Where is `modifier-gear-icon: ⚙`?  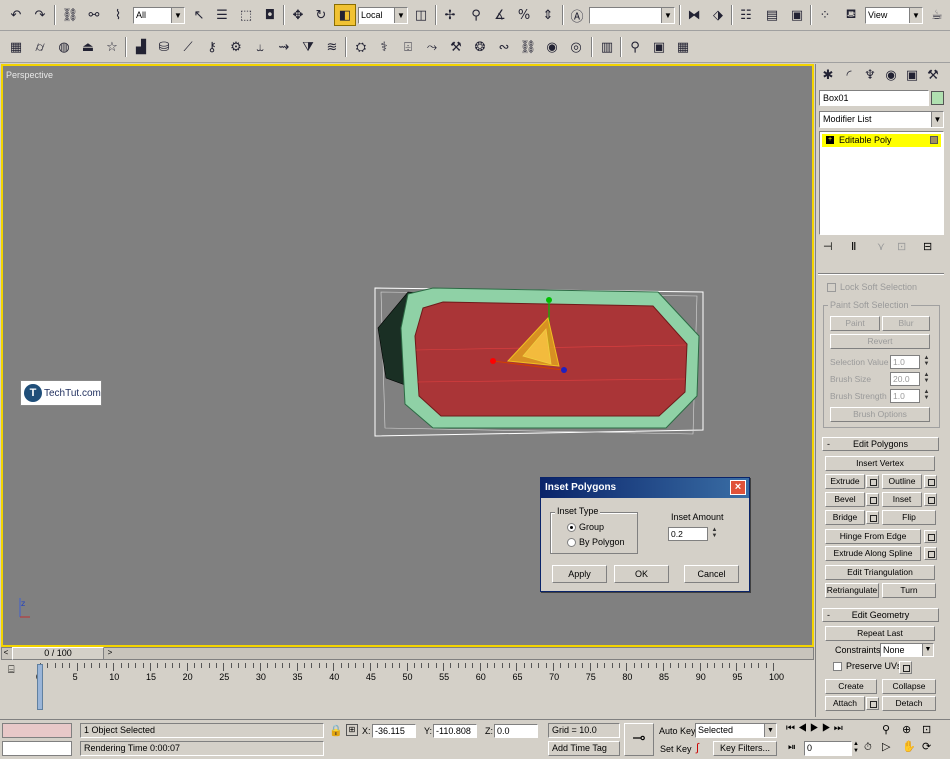 modifier-gear-icon: ⚙ is located at coordinates (236, 47).